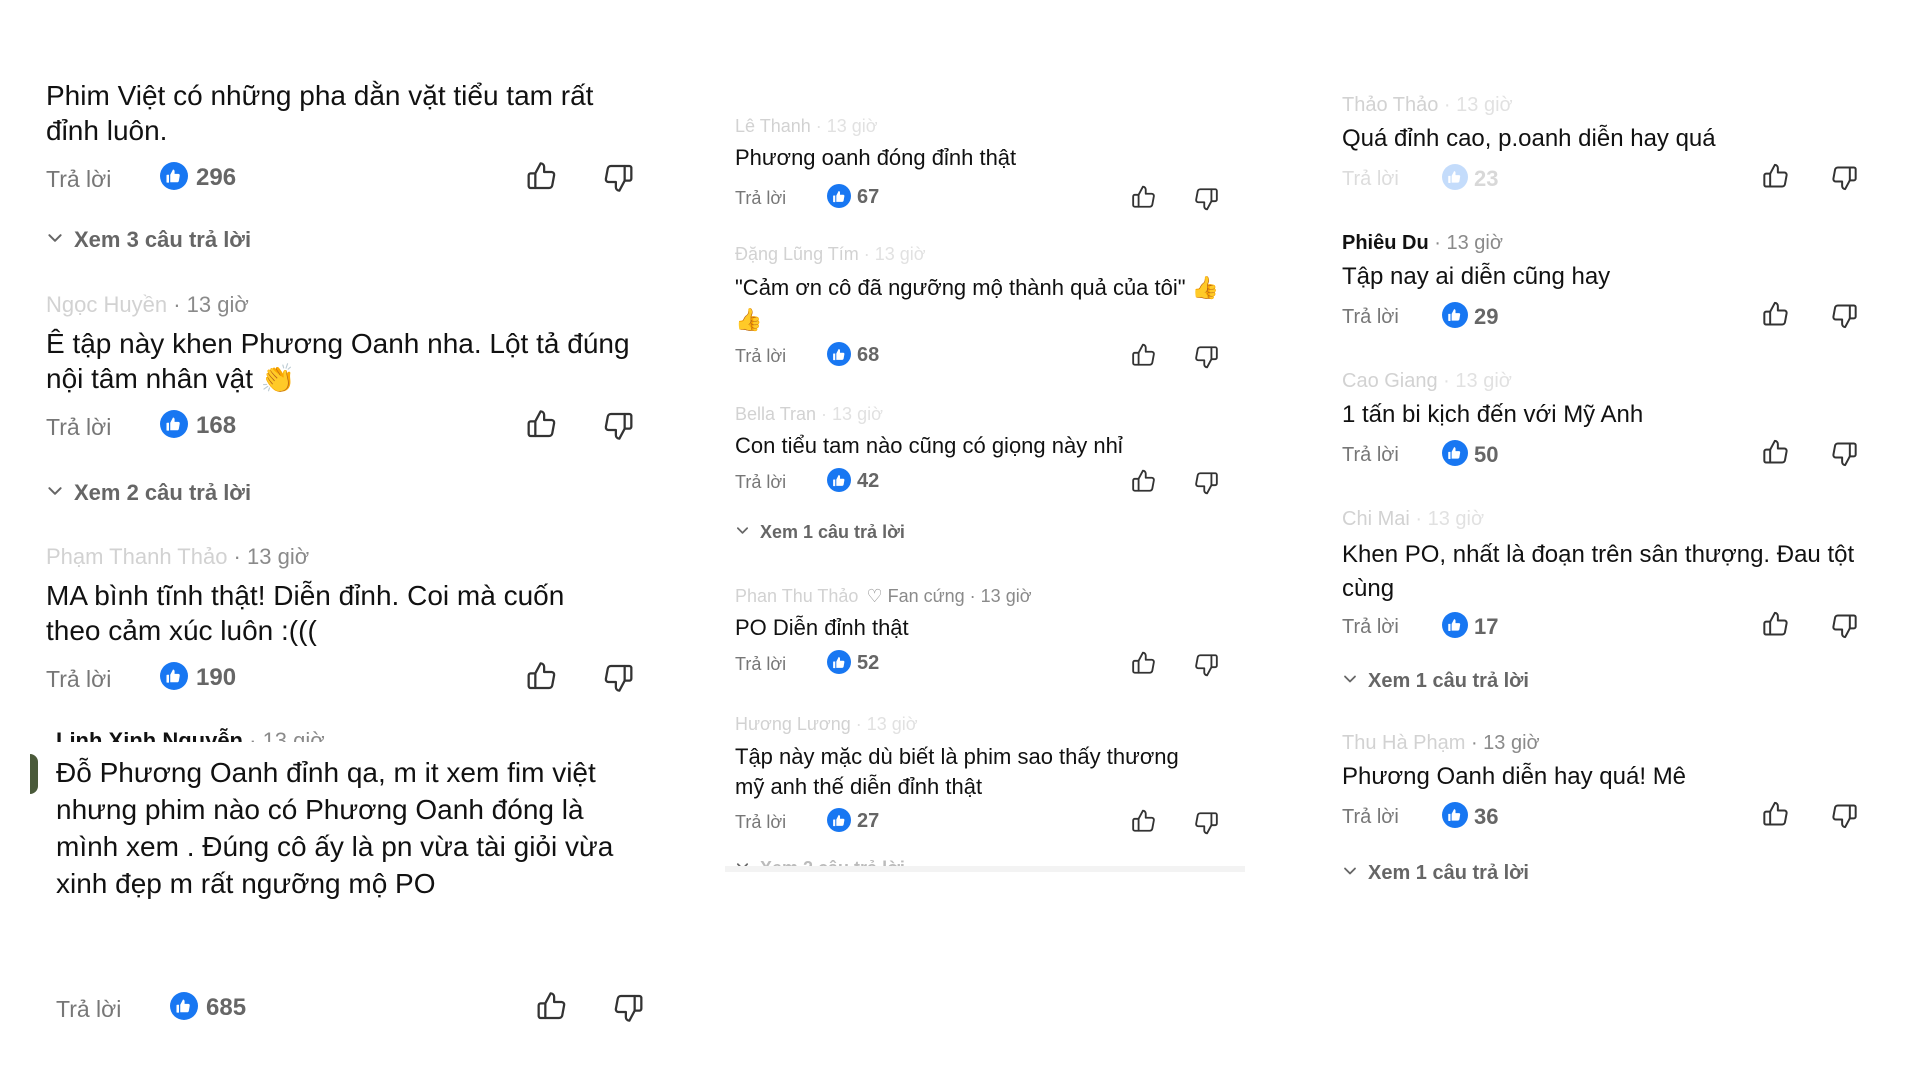  What do you see at coordinates (773, 126) in the screenshot?
I see `comment-author: Lê Thanh` at bounding box center [773, 126].